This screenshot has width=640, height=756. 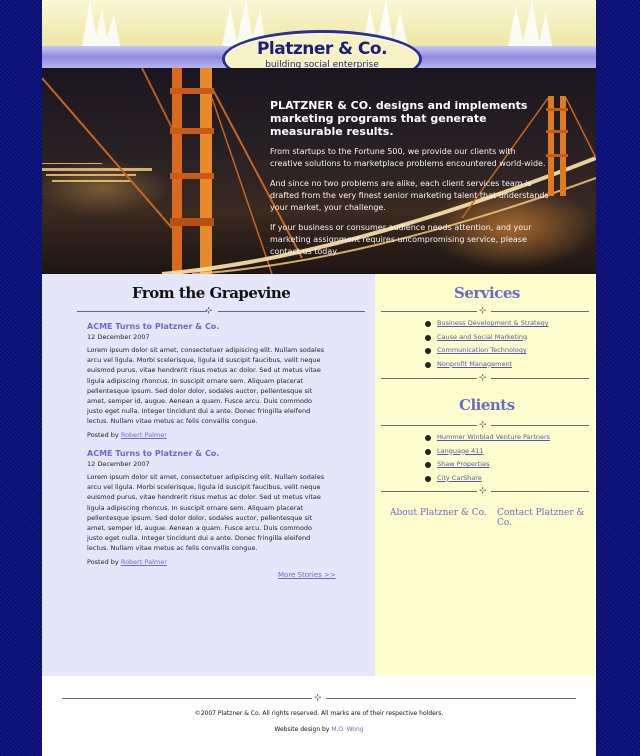 I want to click on service-link: Cause and Social Marketing, so click(x=487, y=338).